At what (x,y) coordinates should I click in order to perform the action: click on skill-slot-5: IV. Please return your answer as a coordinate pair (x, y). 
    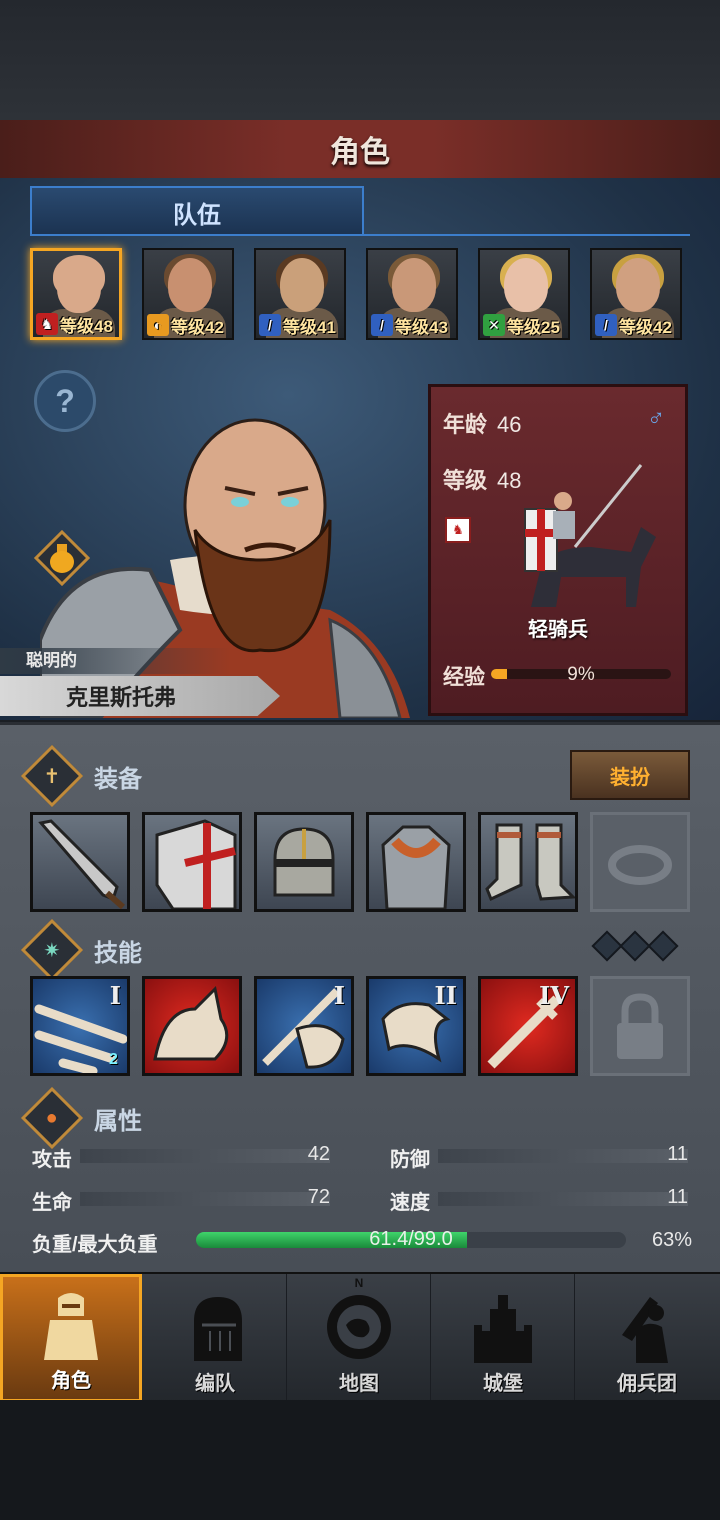
    Looking at the image, I should click on (528, 1026).